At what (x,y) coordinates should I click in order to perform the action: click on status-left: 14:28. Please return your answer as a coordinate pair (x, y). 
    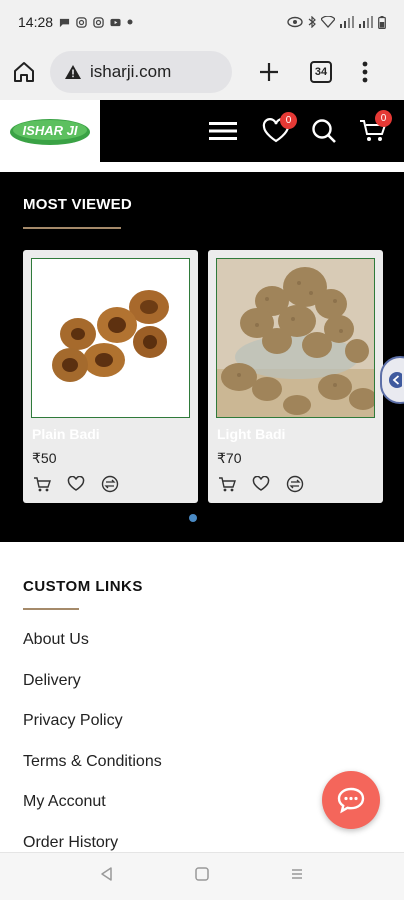
    Looking at the image, I should click on (75, 22).